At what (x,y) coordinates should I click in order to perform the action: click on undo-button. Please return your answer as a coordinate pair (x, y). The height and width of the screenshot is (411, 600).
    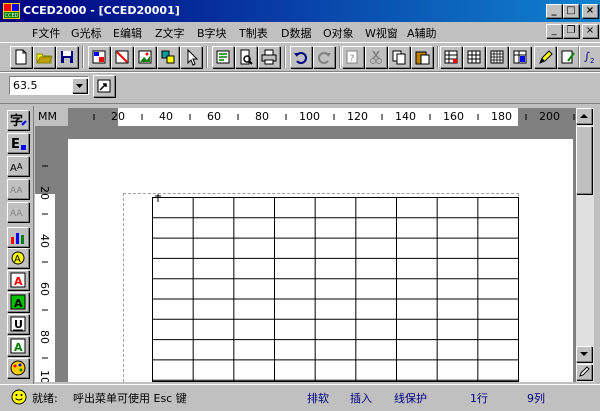
    Looking at the image, I should click on (301, 57).